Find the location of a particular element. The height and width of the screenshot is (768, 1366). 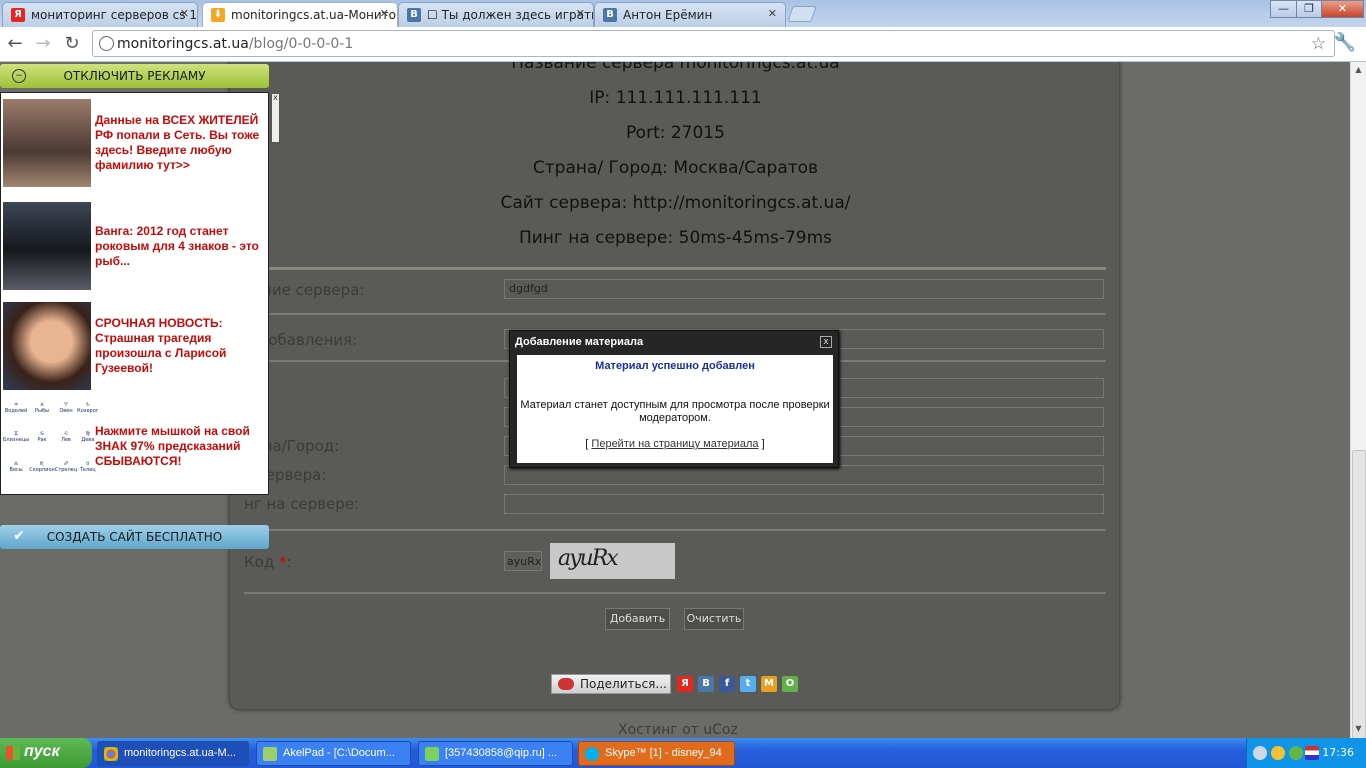

submit-button: Добавить is located at coordinates (637, 619).